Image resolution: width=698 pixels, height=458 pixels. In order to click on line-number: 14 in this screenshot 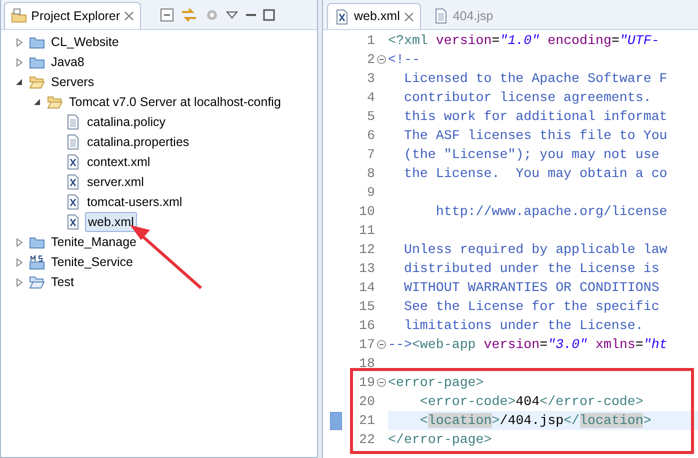, I will do `click(366, 288)`.